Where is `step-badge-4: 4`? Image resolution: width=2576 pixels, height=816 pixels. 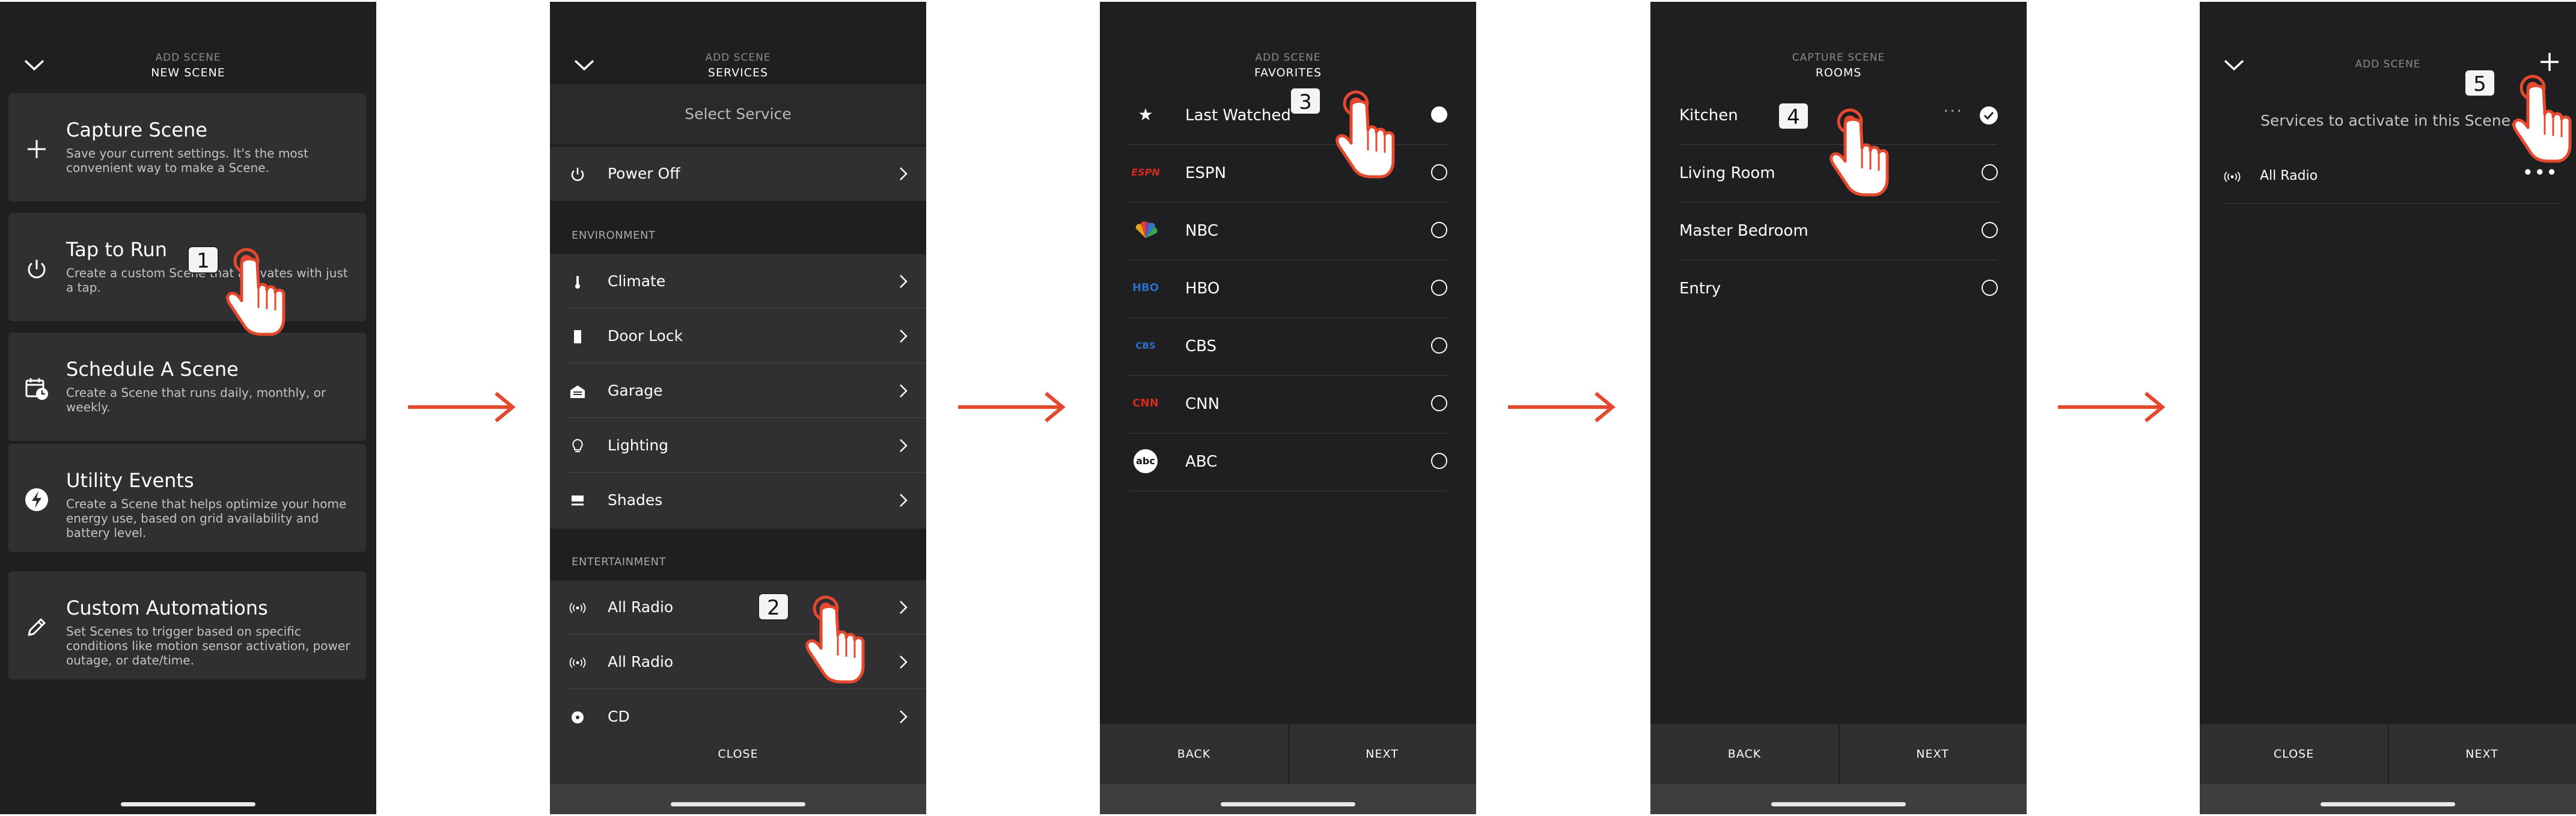
step-badge-4: 4 is located at coordinates (1793, 116).